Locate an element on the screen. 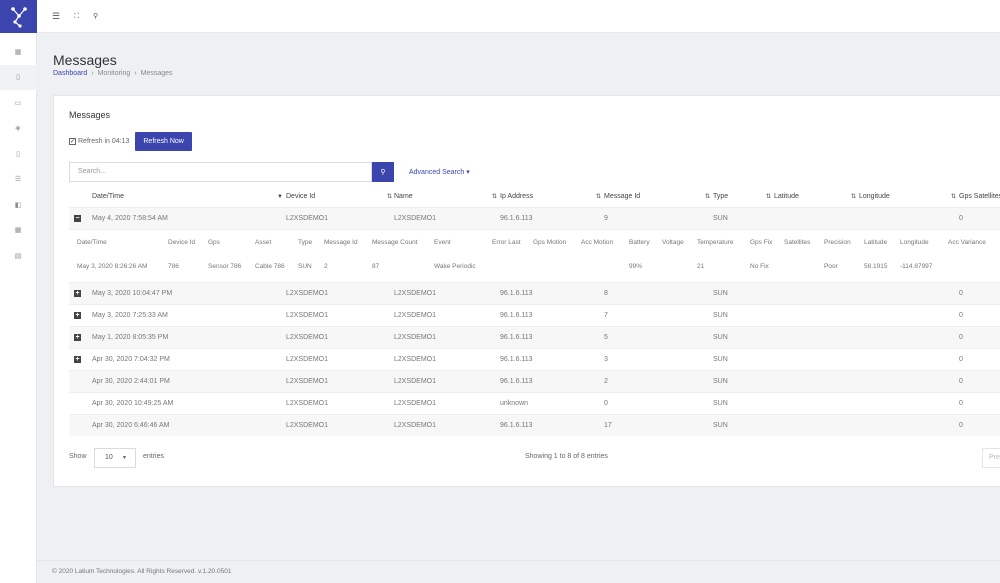  map-icon: ▭ is located at coordinates (18, 103).